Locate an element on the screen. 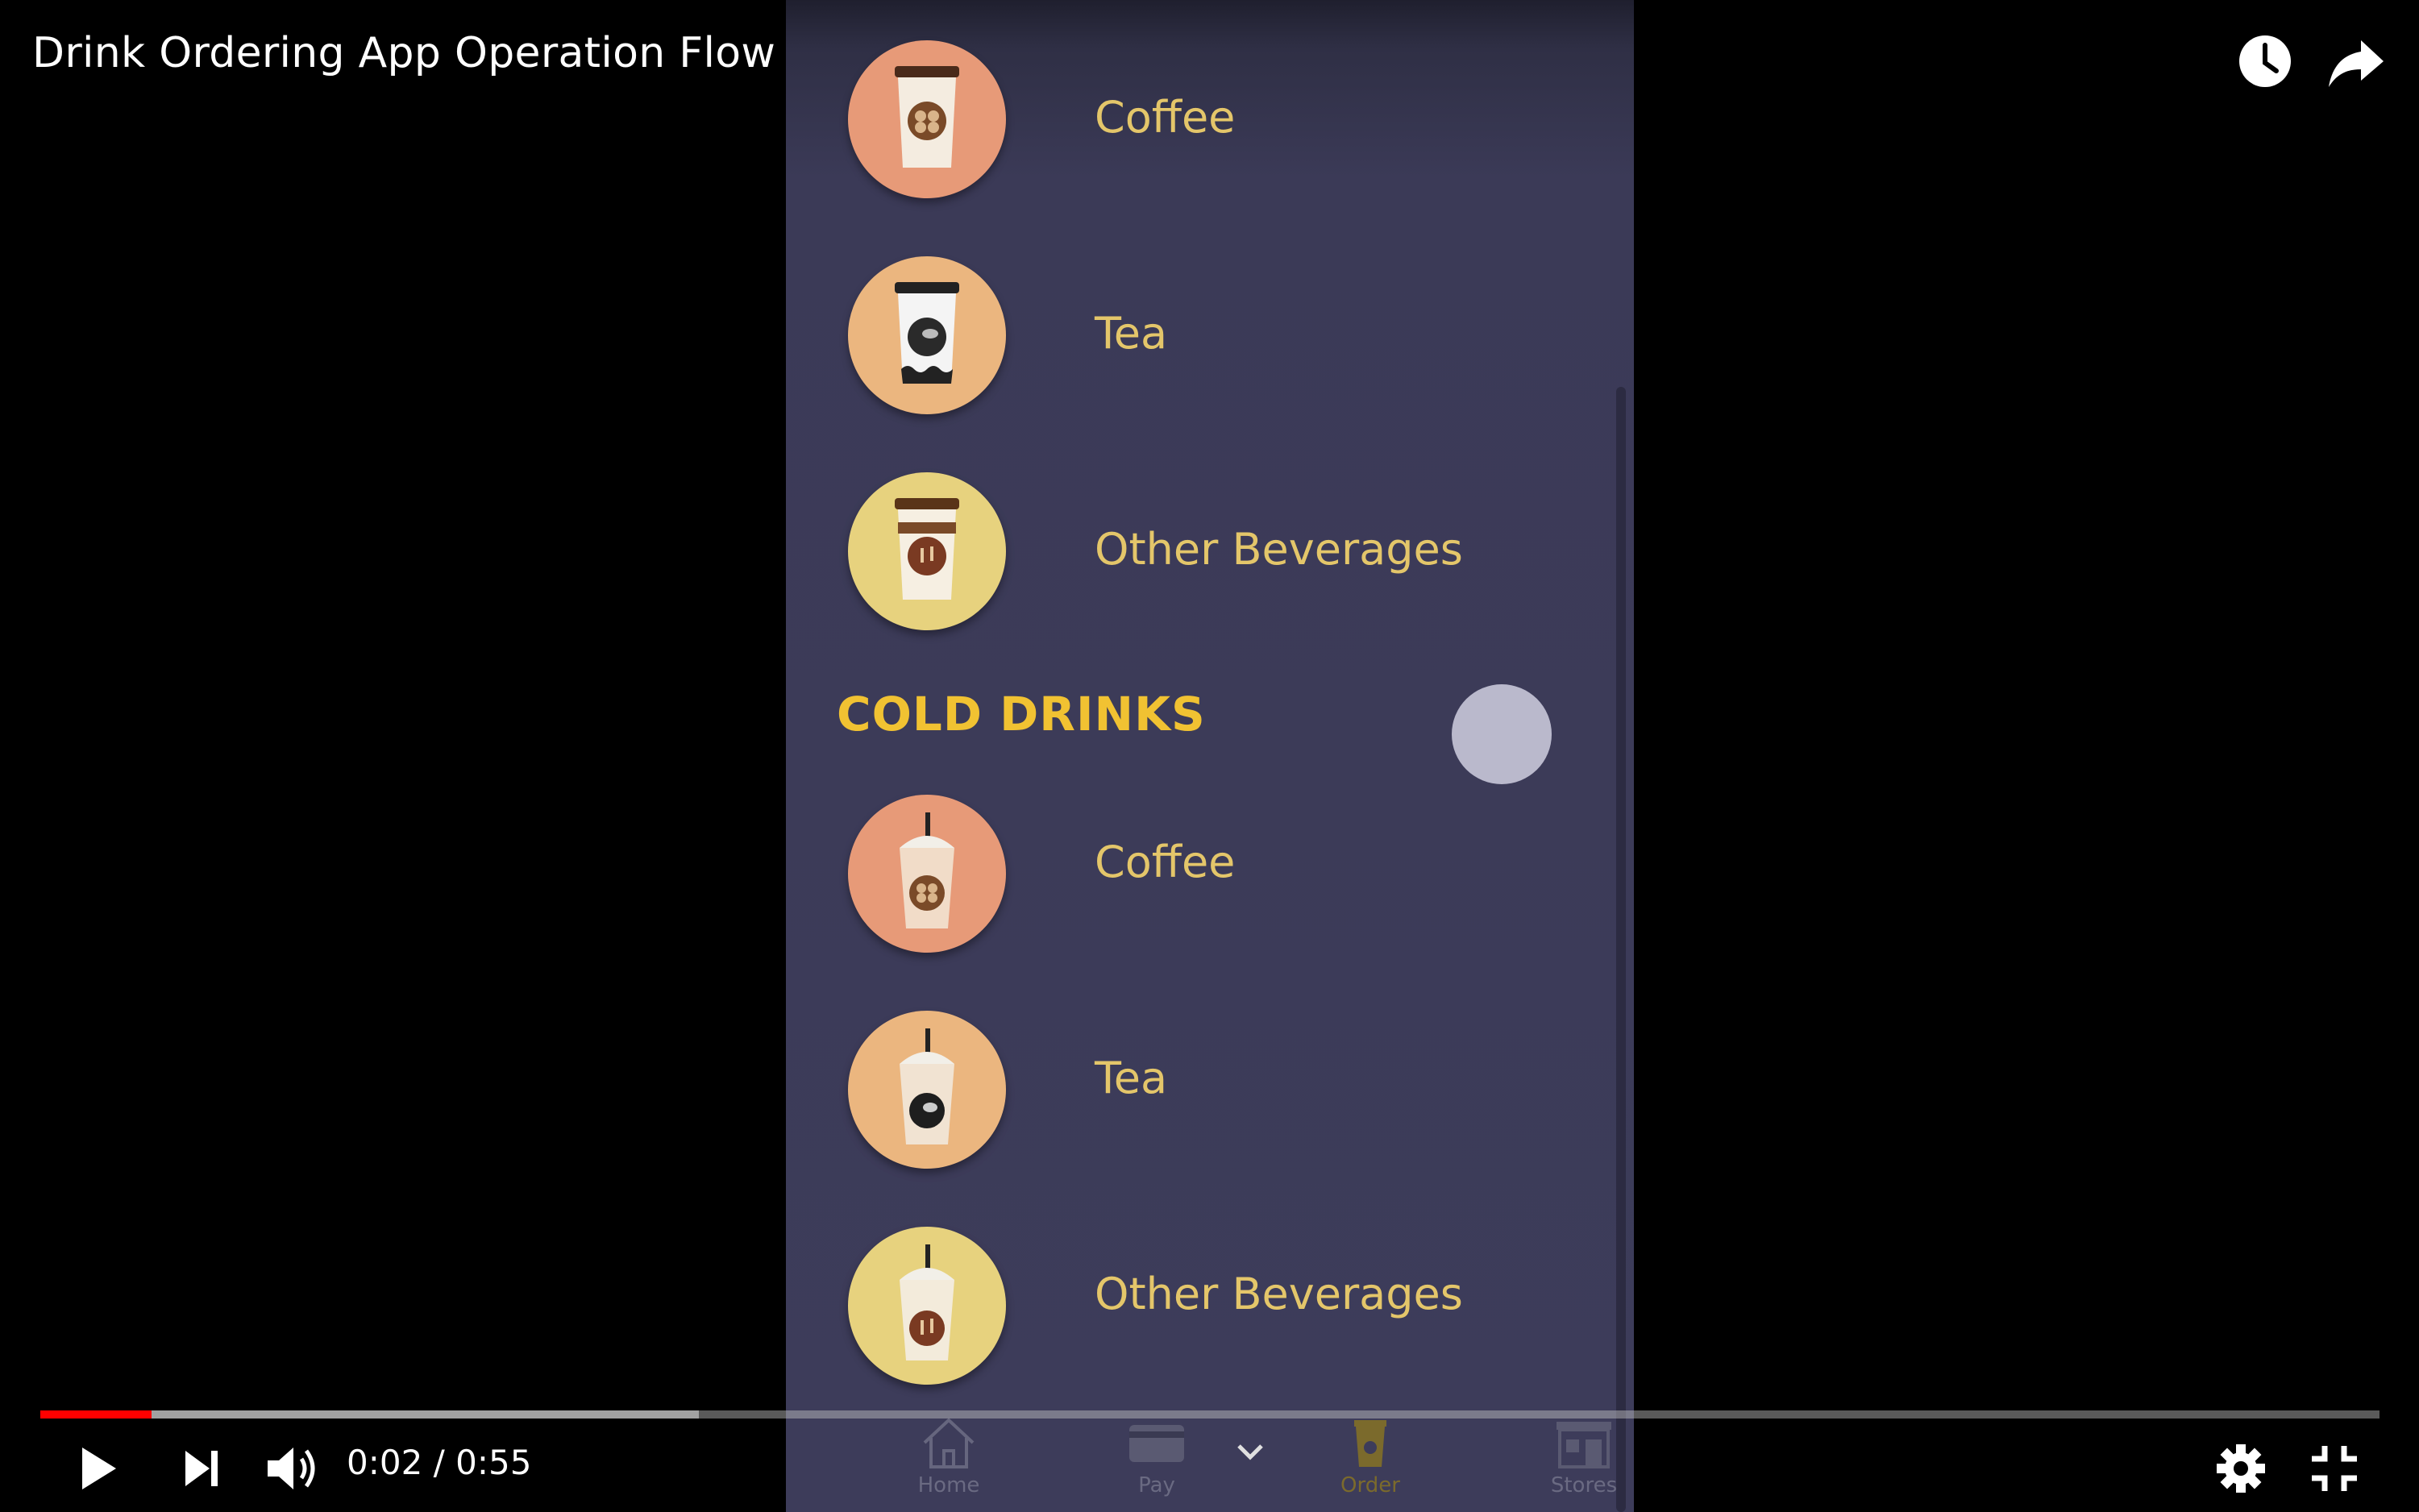 The height and width of the screenshot is (1512, 2419). nav-pay-label: Pay is located at coordinates (1156, 1485).